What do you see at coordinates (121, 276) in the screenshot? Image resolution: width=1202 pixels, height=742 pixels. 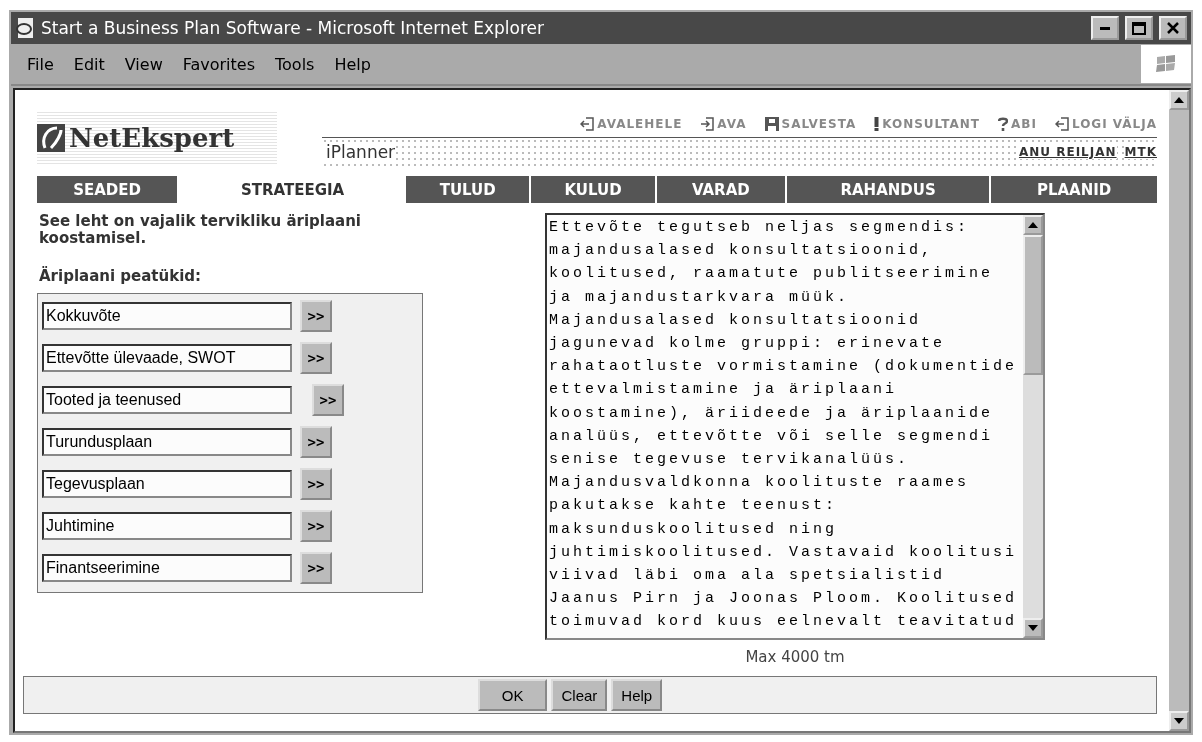 I see `section-heading: Äriplaani peatükid:` at bounding box center [121, 276].